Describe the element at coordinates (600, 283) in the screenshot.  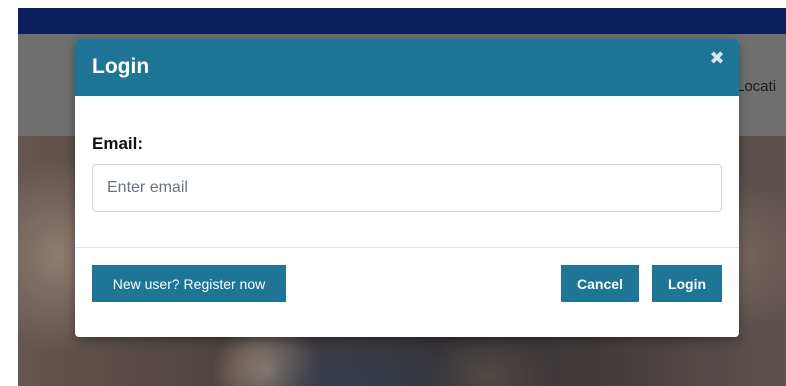
I see `cancel-button: Cancel` at that location.